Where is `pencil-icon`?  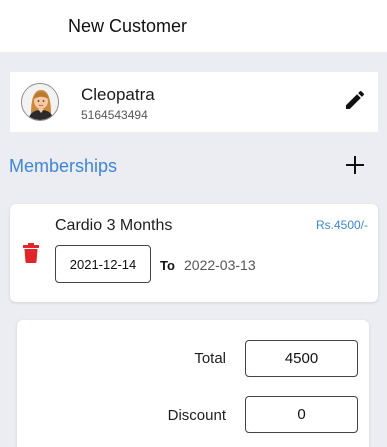 pencil-icon is located at coordinates (355, 102).